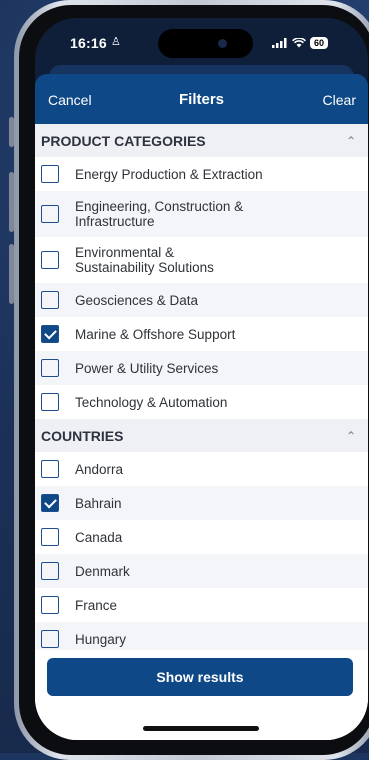 The height and width of the screenshot is (760, 369). What do you see at coordinates (201, 605) in the screenshot?
I see `filter-option: France` at bounding box center [201, 605].